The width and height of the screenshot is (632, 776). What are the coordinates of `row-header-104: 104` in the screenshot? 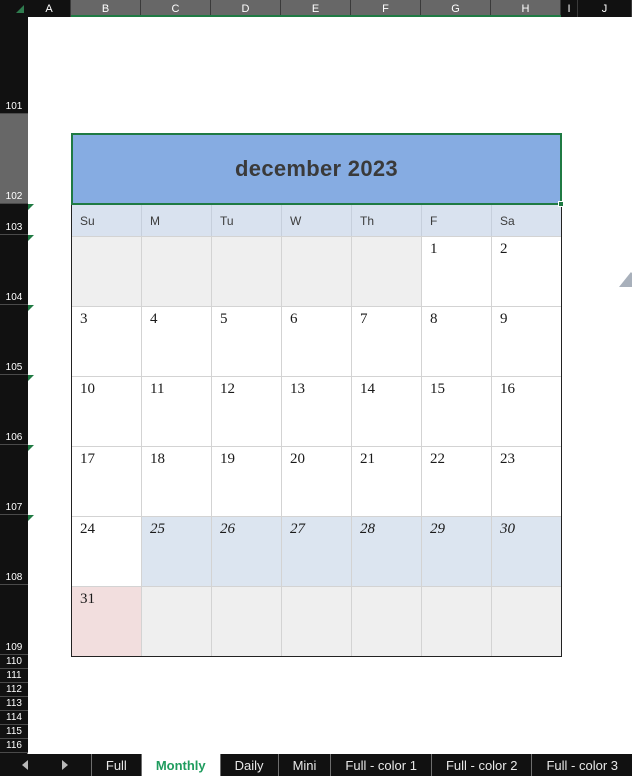 It's located at (14, 270).